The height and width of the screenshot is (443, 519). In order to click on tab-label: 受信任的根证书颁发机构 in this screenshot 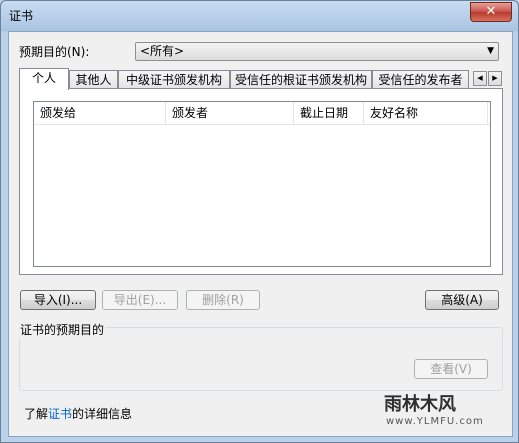, I will do `click(300, 80)`.